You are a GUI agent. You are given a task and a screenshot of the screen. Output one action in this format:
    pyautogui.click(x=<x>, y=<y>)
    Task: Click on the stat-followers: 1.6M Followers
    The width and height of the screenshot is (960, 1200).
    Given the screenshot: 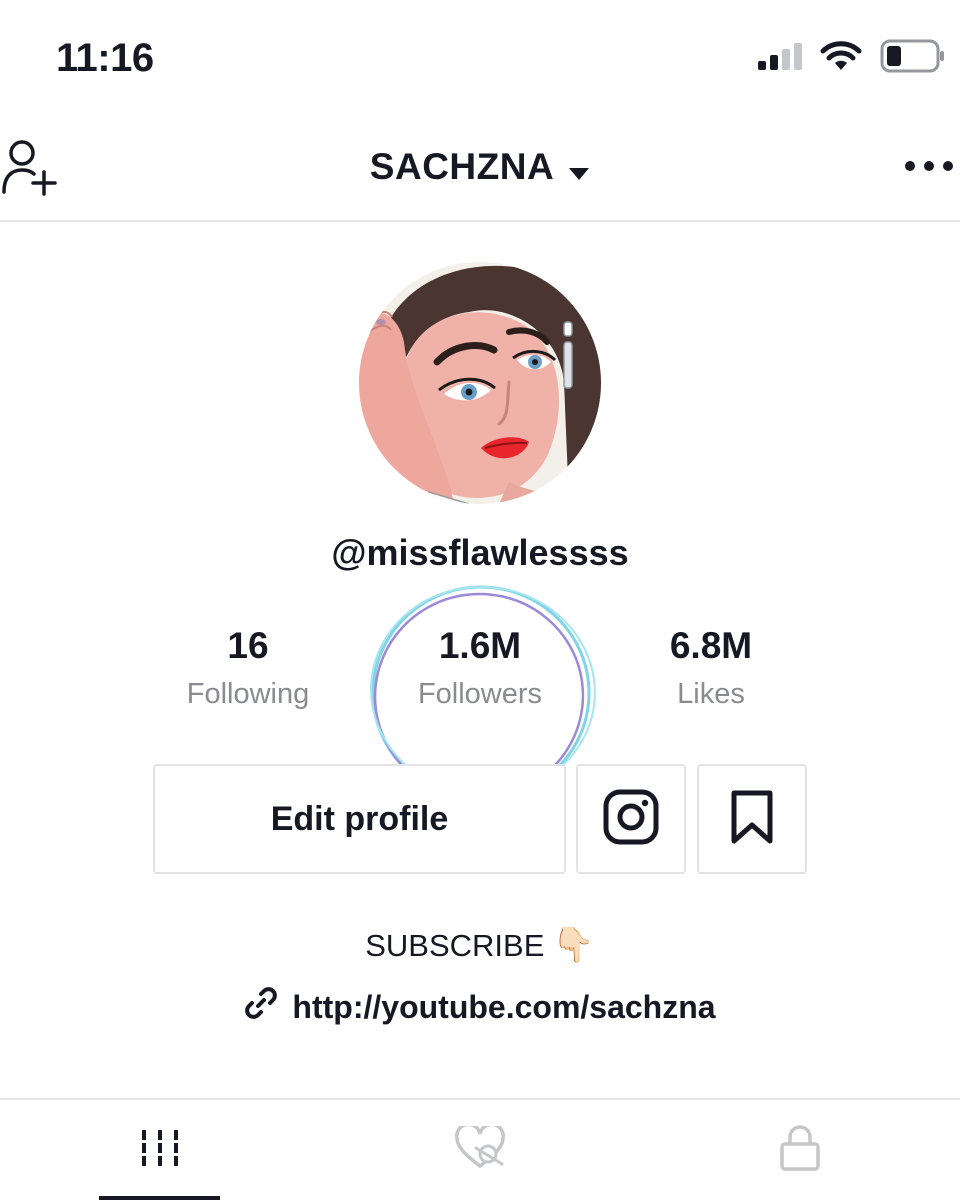 What is the action you would take?
    pyautogui.click(x=480, y=666)
    